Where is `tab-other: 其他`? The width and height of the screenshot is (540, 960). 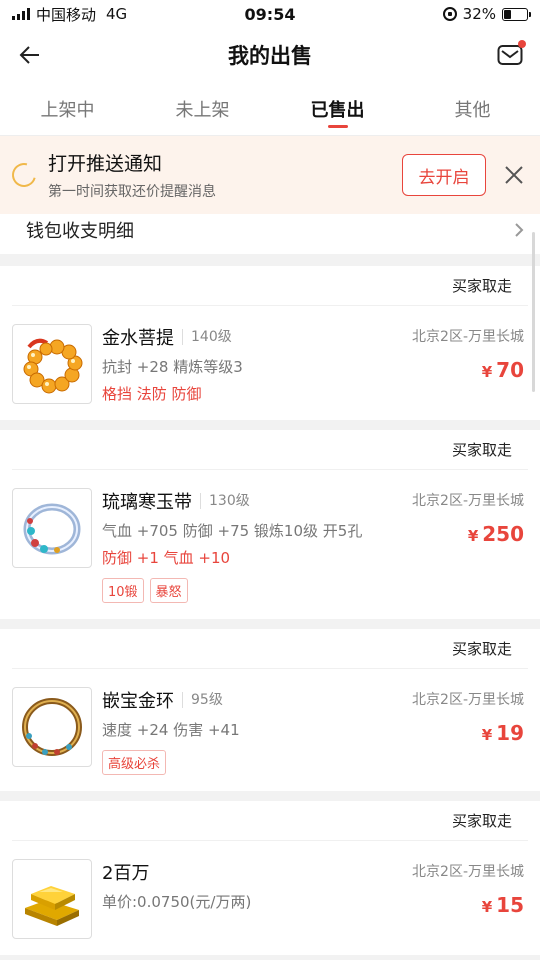 tab-other: 其他 is located at coordinates (472, 108).